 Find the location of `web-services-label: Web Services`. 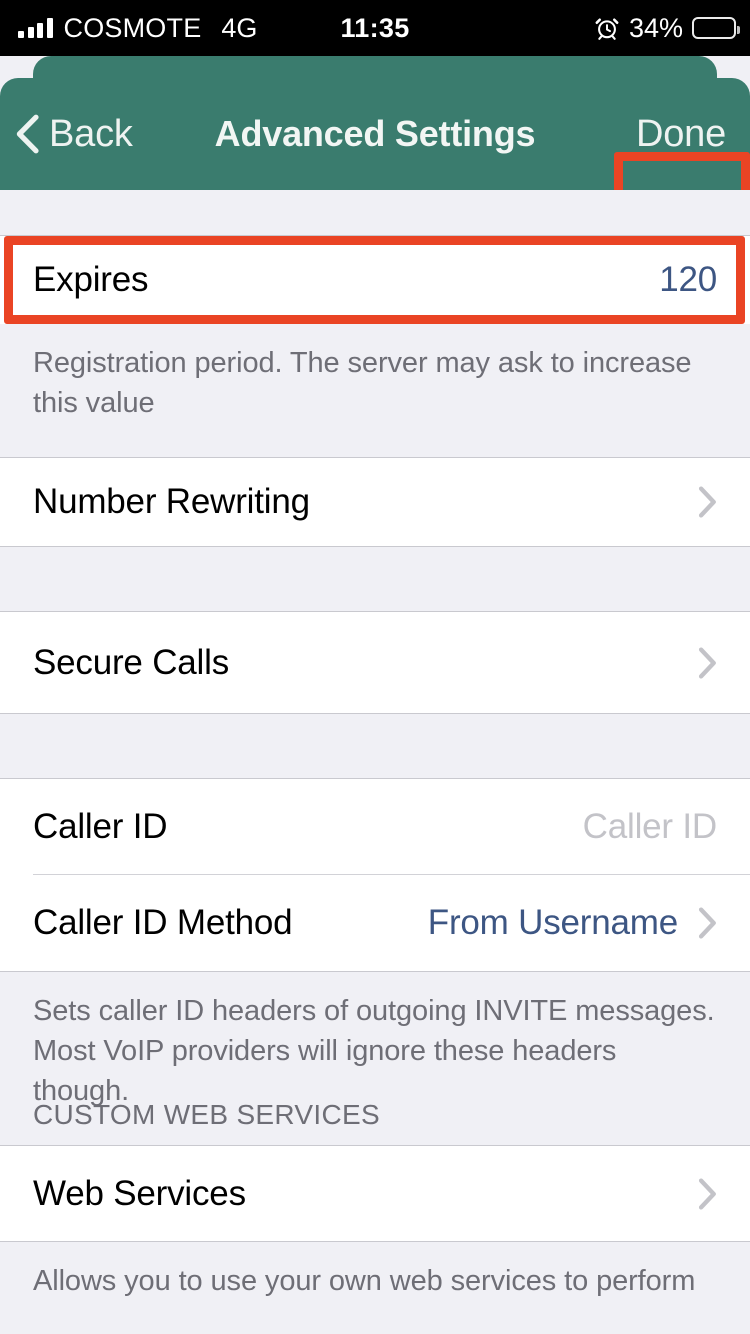

web-services-label: Web Services is located at coordinates (139, 1193).